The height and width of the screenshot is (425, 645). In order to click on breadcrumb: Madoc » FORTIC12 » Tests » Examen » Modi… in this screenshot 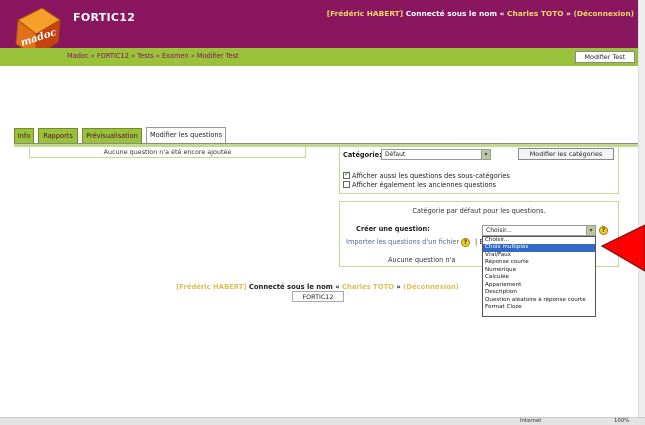, I will do `click(153, 56)`.